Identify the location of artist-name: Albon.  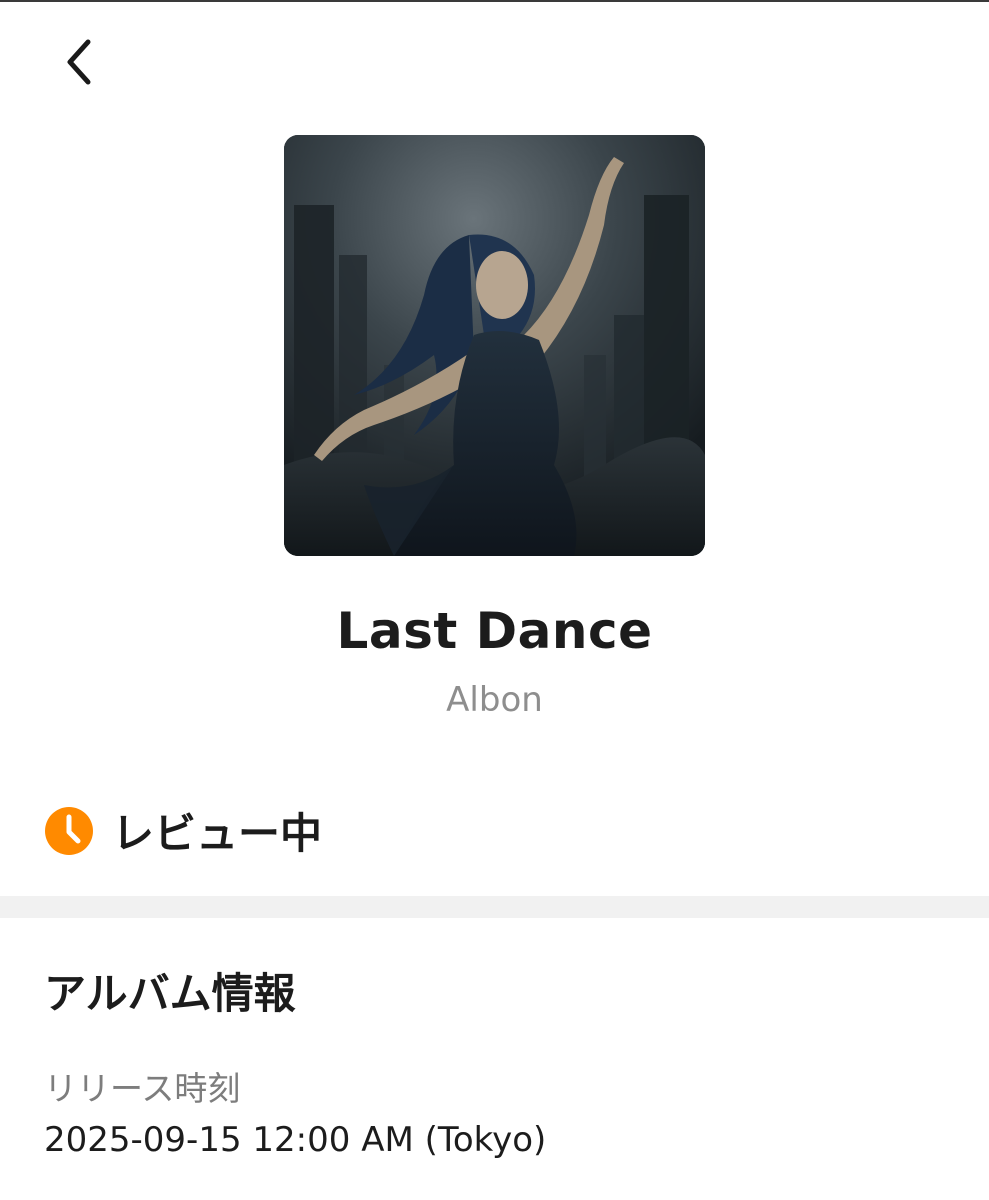
(494, 700).